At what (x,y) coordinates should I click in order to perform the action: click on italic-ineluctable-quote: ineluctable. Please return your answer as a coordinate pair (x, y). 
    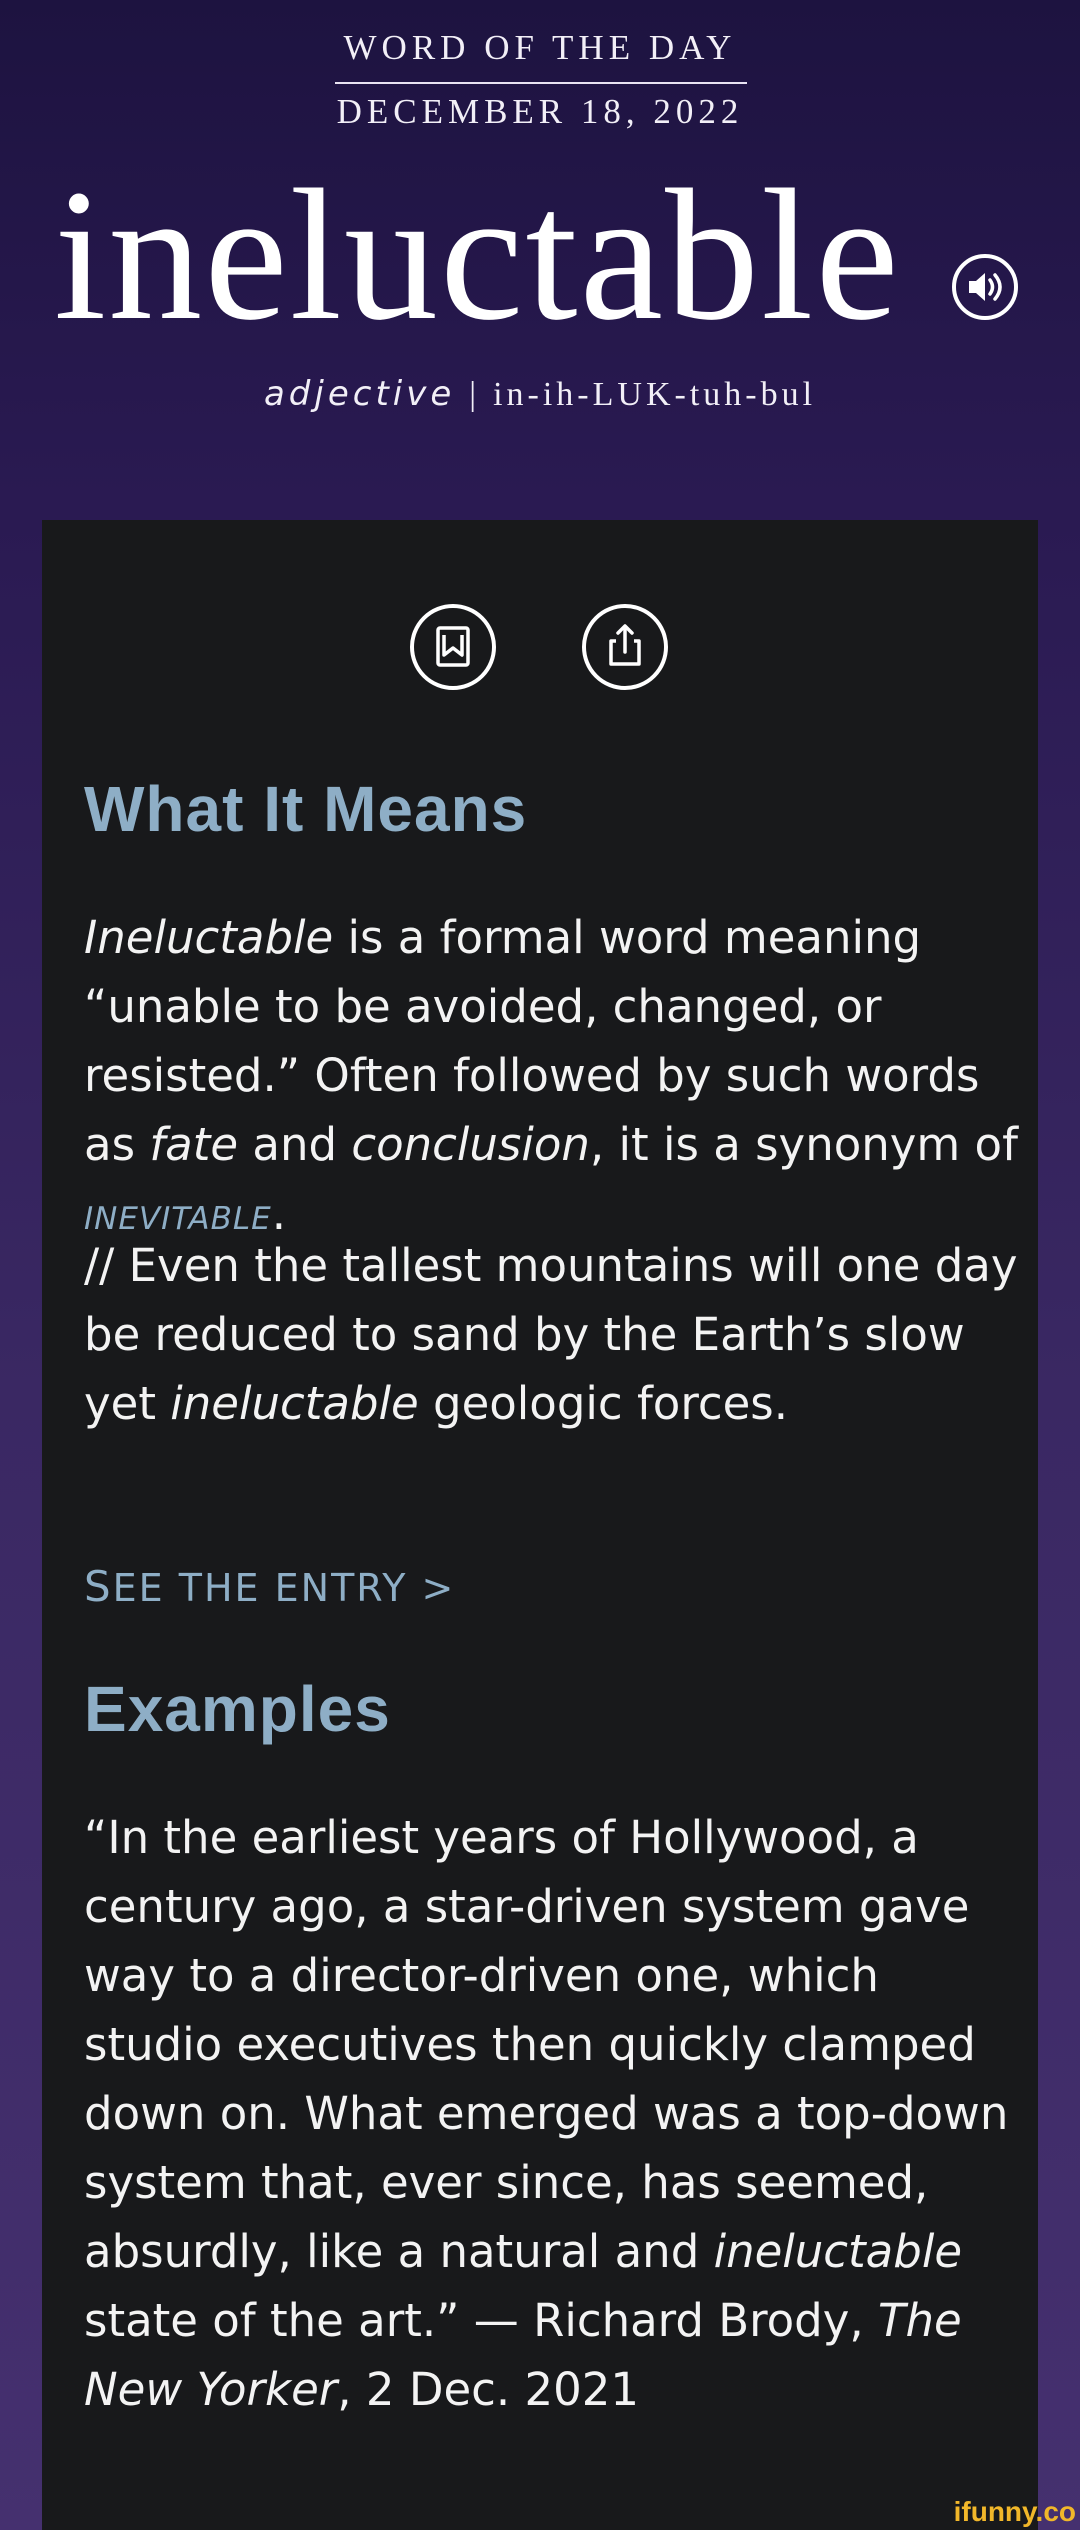
    Looking at the image, I should click on (838, 2251).